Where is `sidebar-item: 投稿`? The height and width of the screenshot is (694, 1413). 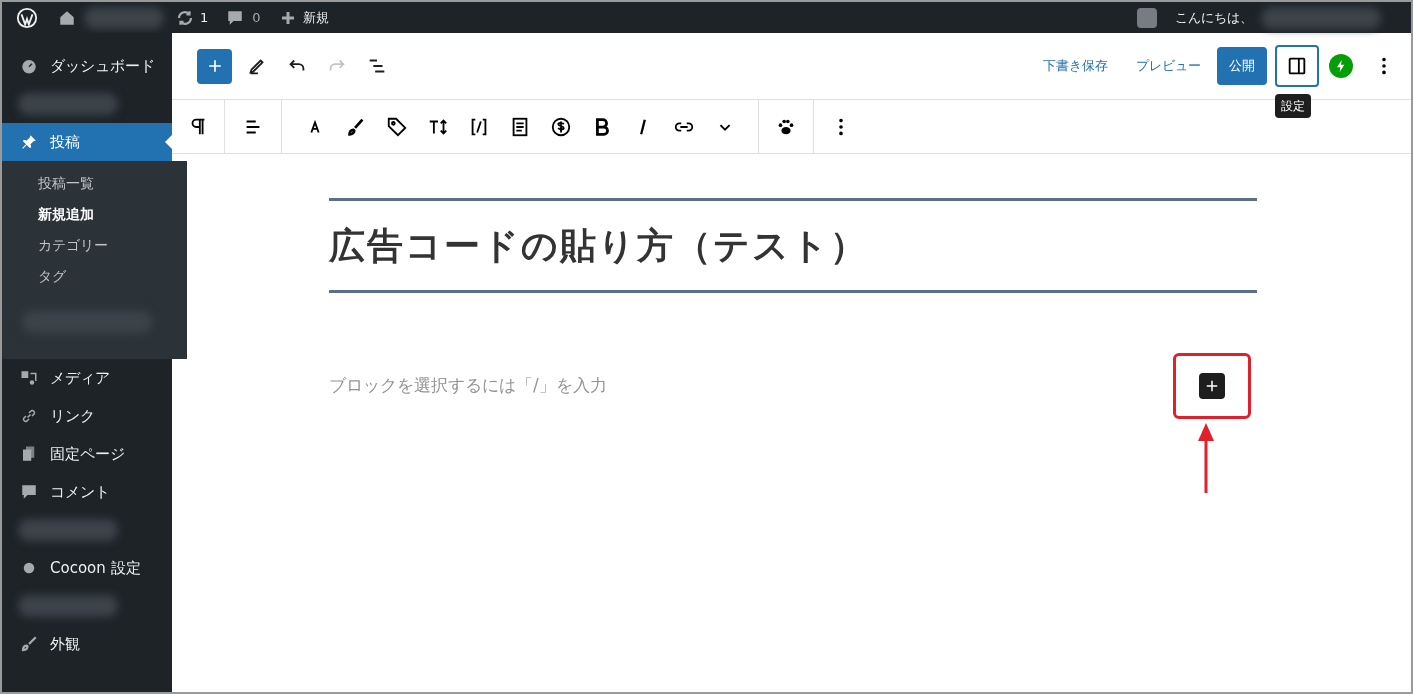
sidebar-item: 投稿 is located at coordinates (87, 142).